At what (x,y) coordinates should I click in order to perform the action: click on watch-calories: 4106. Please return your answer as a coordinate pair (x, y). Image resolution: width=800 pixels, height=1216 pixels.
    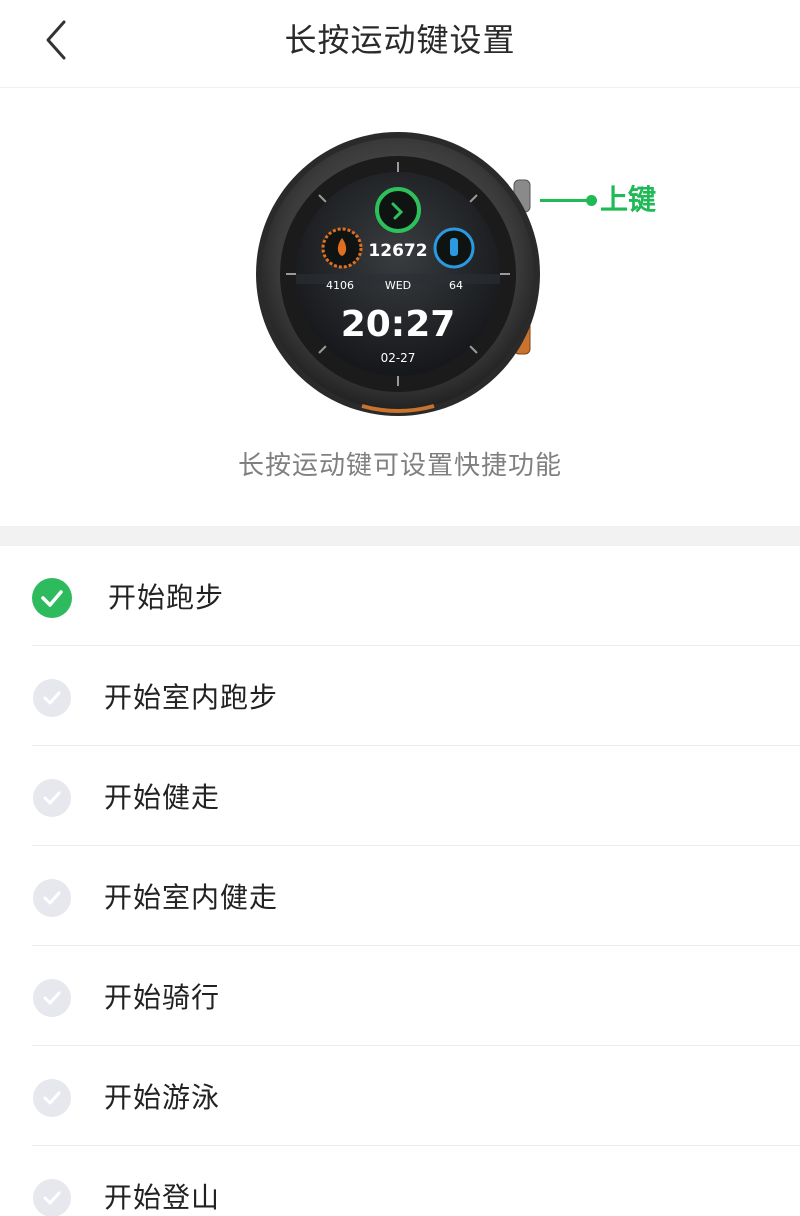
    Looking at the image, I should click on (340, 285).